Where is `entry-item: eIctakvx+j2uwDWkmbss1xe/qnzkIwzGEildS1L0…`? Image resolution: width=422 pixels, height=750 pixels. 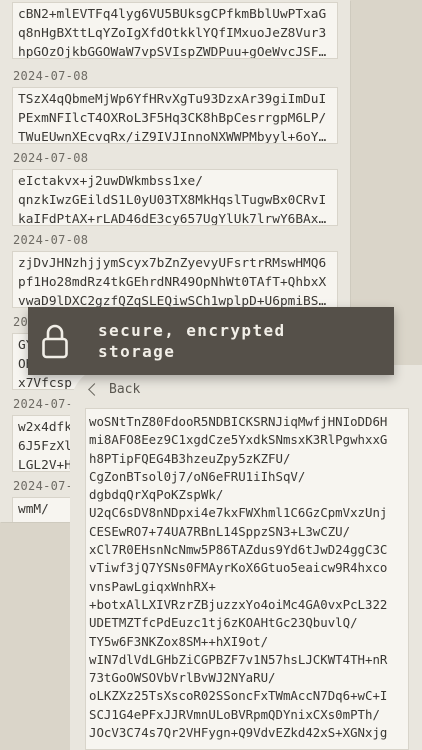
entry-item: eIctakvx+j2uwDWkmbss1xe/qnzkIwzGEildS1L0… is located at coordinates (175, 197).